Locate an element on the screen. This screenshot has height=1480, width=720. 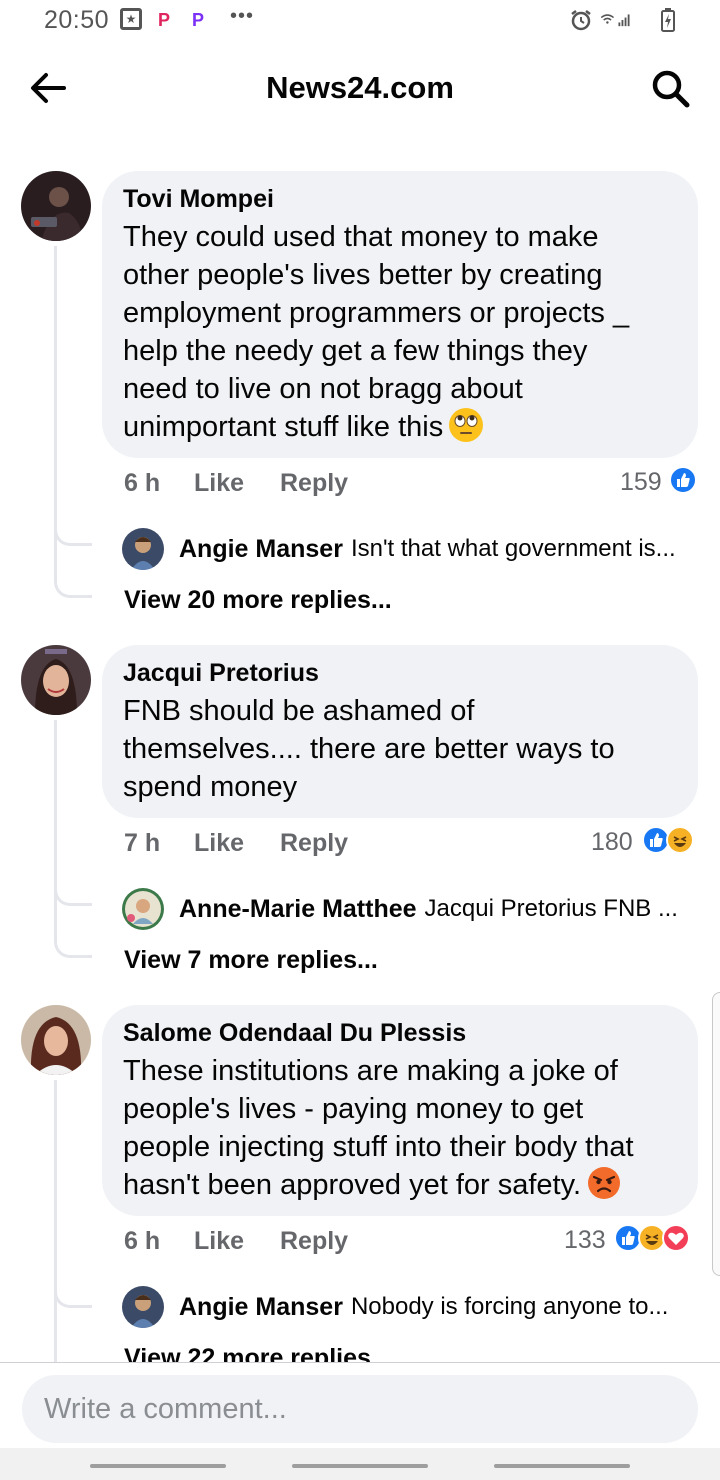
scrollbar is located at coordinates (716, 1134).